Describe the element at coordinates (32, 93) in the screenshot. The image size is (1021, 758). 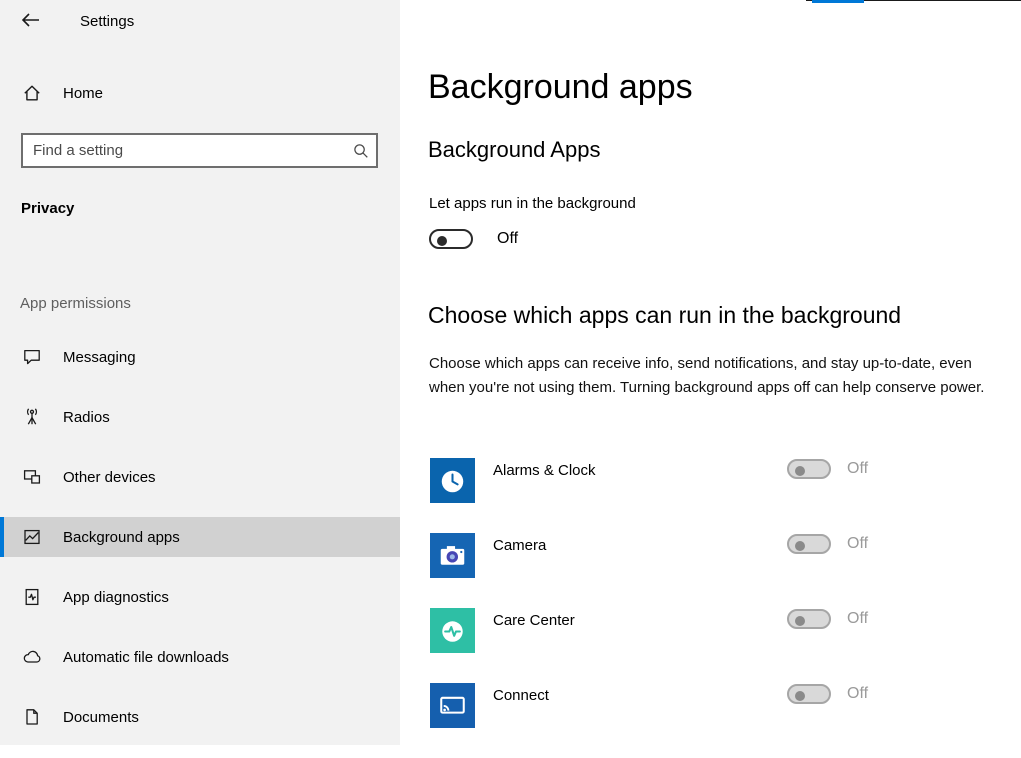
I see `home-icon` at that location.